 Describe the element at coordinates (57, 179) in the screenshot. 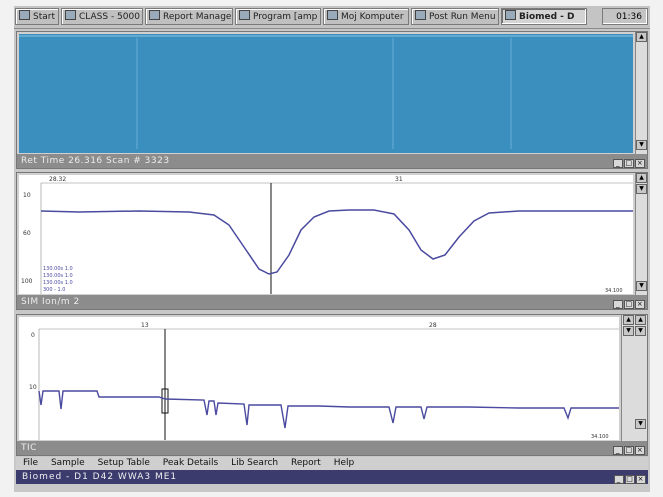

I see `sim-x-label: 28.32` at that location.